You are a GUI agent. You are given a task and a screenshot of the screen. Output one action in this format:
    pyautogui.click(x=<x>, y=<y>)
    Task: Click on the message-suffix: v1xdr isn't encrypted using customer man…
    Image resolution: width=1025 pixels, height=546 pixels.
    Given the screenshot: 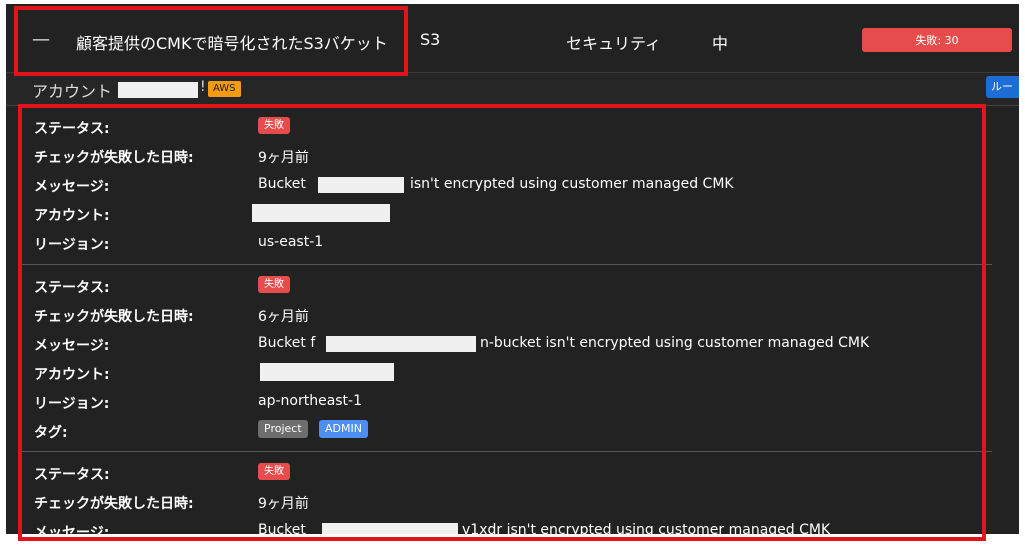 What is the action you would take?
    pyautogui.click(x=646, y=528)
    